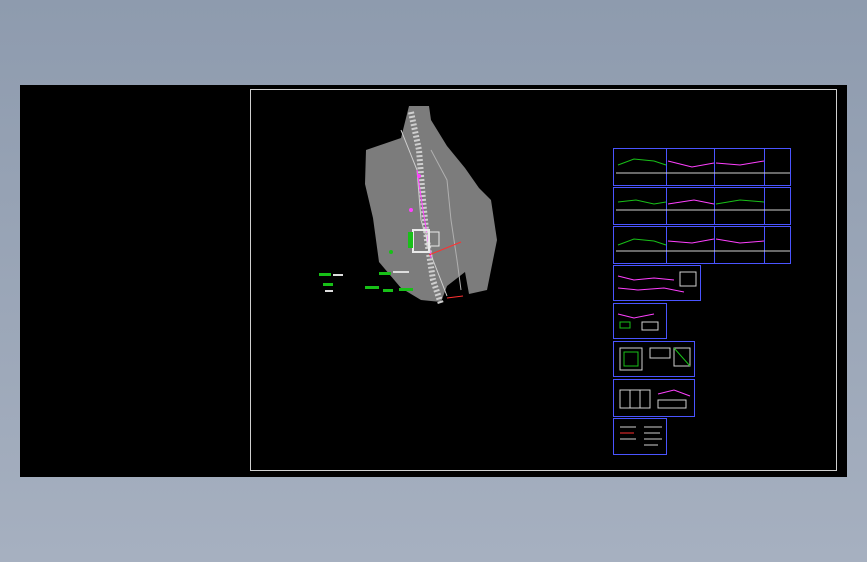 This screenshot has width=867, height=562. I want to click on notes-sheet, so click(640, 436).